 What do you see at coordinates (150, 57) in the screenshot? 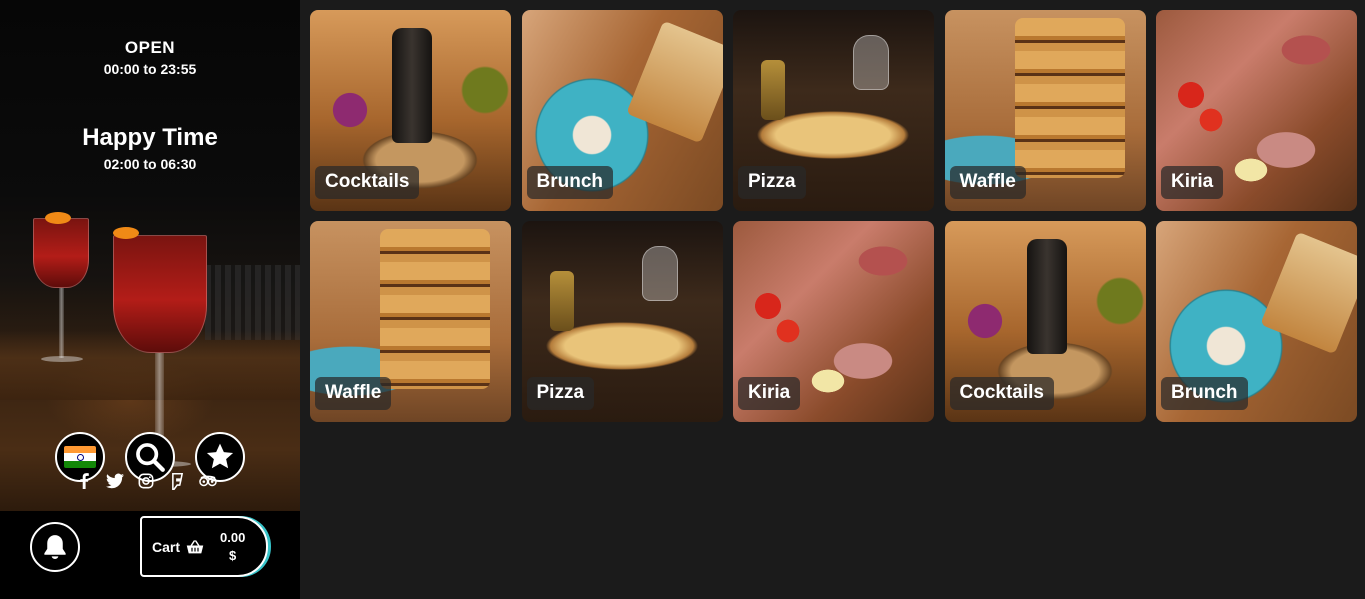
I see `opening-hours: OPEN 00:00 to 23:55` at bounding box center [150, 57].